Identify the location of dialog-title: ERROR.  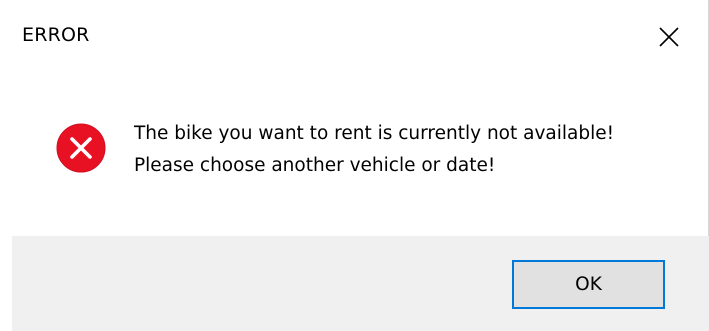
(56, 35).